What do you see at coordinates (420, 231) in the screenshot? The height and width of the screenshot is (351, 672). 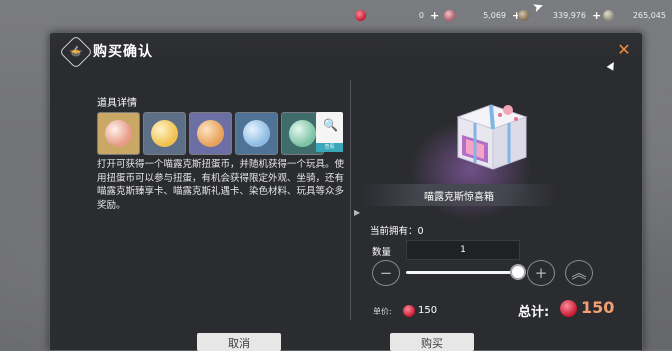 I see `owned-value: 0` at bounding box center [420, 231].